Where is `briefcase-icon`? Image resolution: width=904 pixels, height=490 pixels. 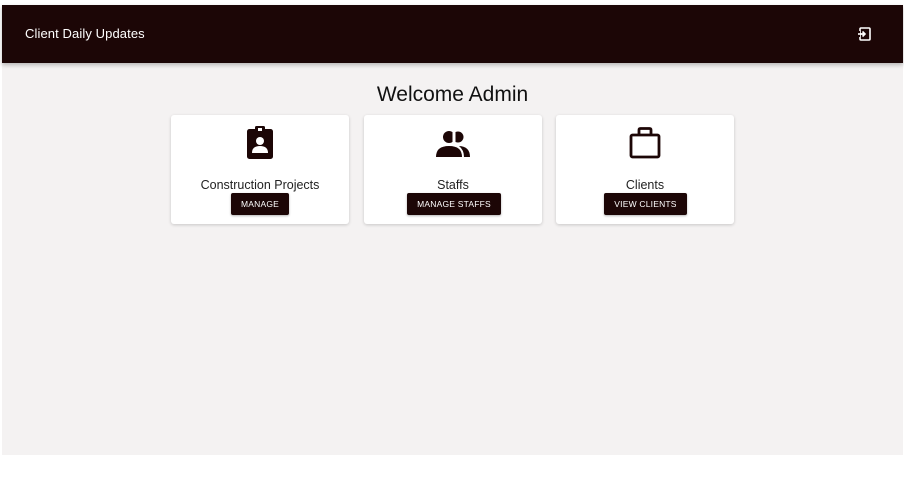
briefcase-icon is located at coordinates (645, 143).